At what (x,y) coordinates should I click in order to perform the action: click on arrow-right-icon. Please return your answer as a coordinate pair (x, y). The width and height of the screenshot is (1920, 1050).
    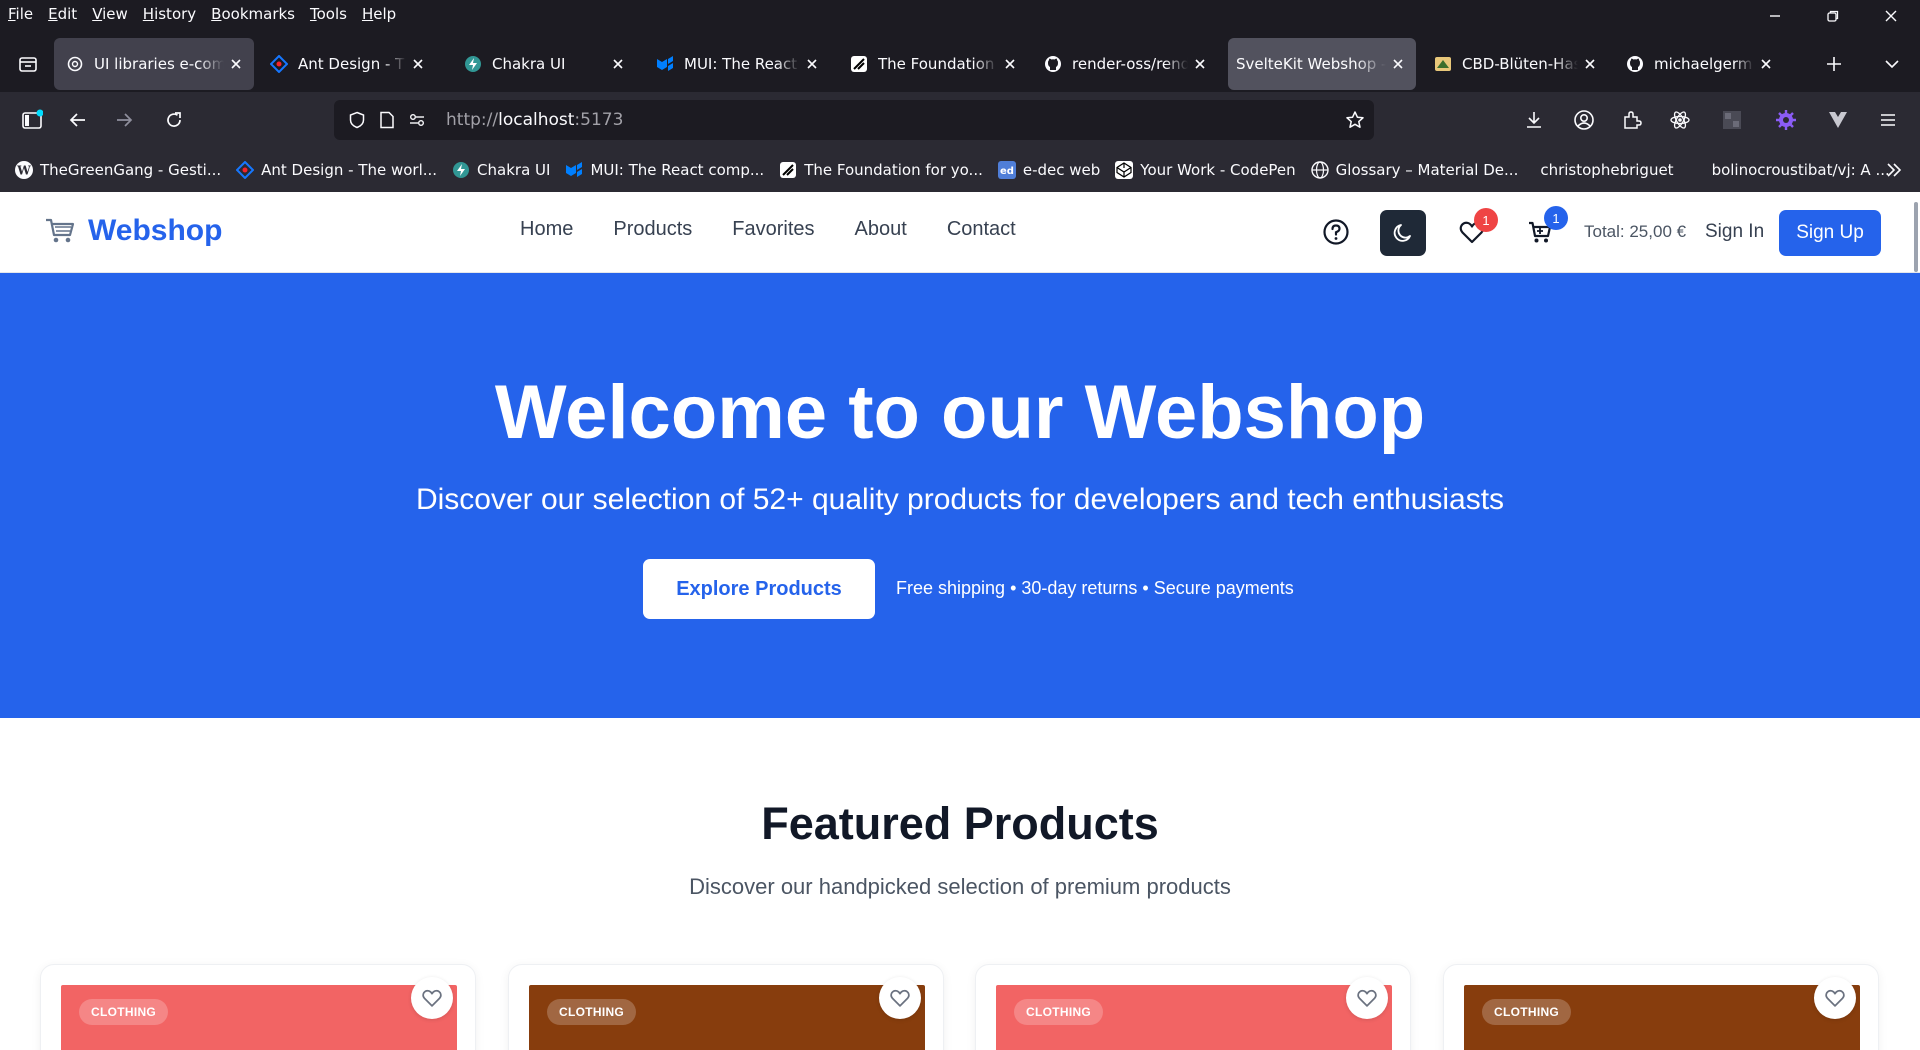
    Looking at the image, I should click on (125, 120).